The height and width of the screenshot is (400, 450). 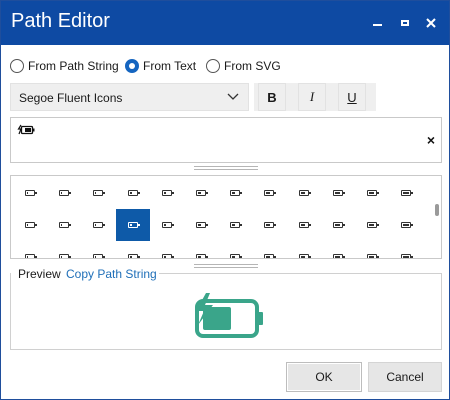 I want to click on battery-saver-6-icon, so click(x=236, y=256).